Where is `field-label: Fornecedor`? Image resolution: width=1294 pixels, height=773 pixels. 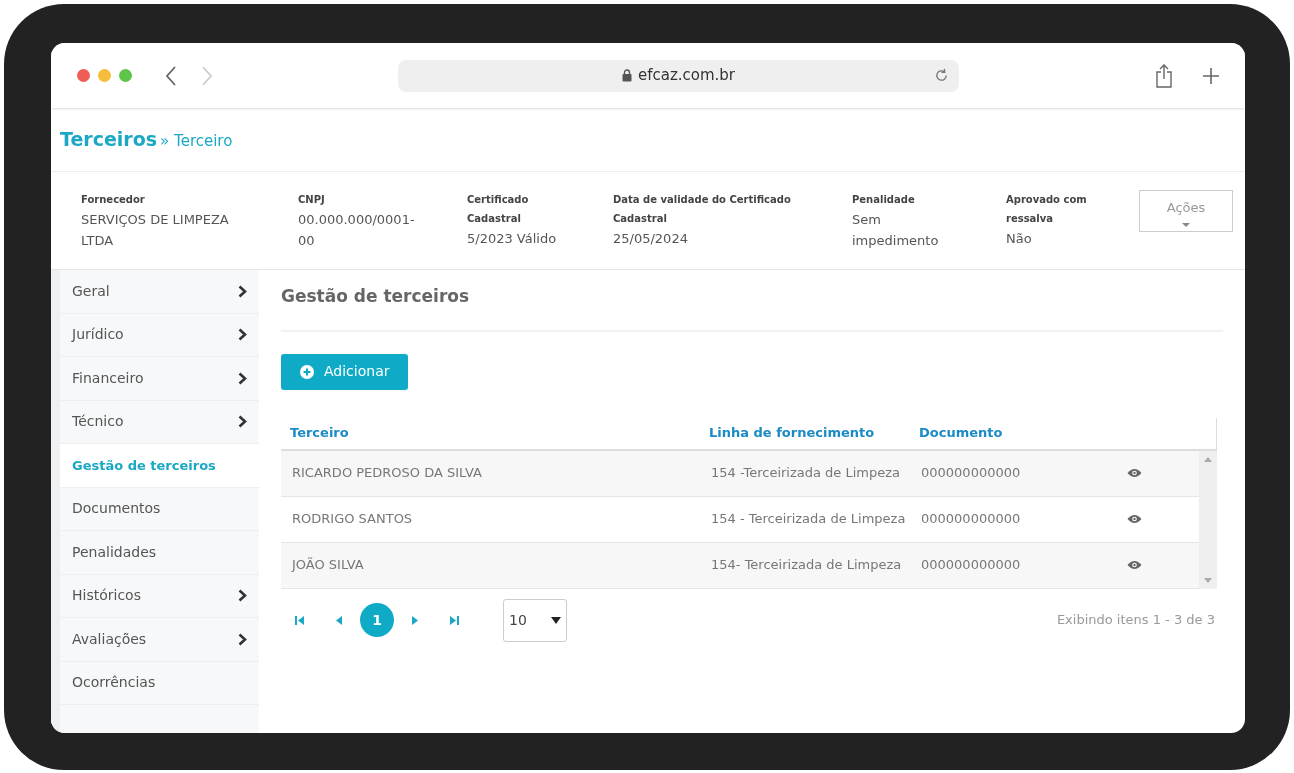 field-label: Fornecedor is located at coordinates (113, 200).